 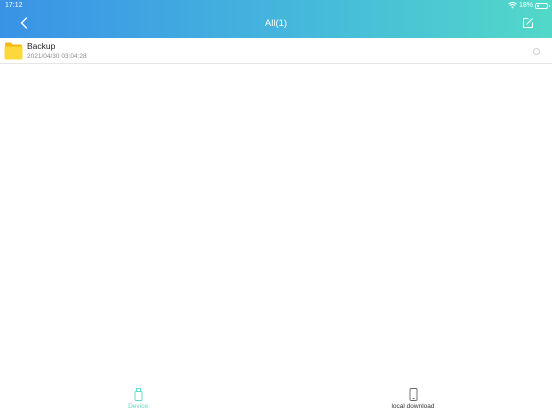 What do you see at coordinates (536, 51) in the screenshot?
I see `select-radio` at bounding box center [536, 51].